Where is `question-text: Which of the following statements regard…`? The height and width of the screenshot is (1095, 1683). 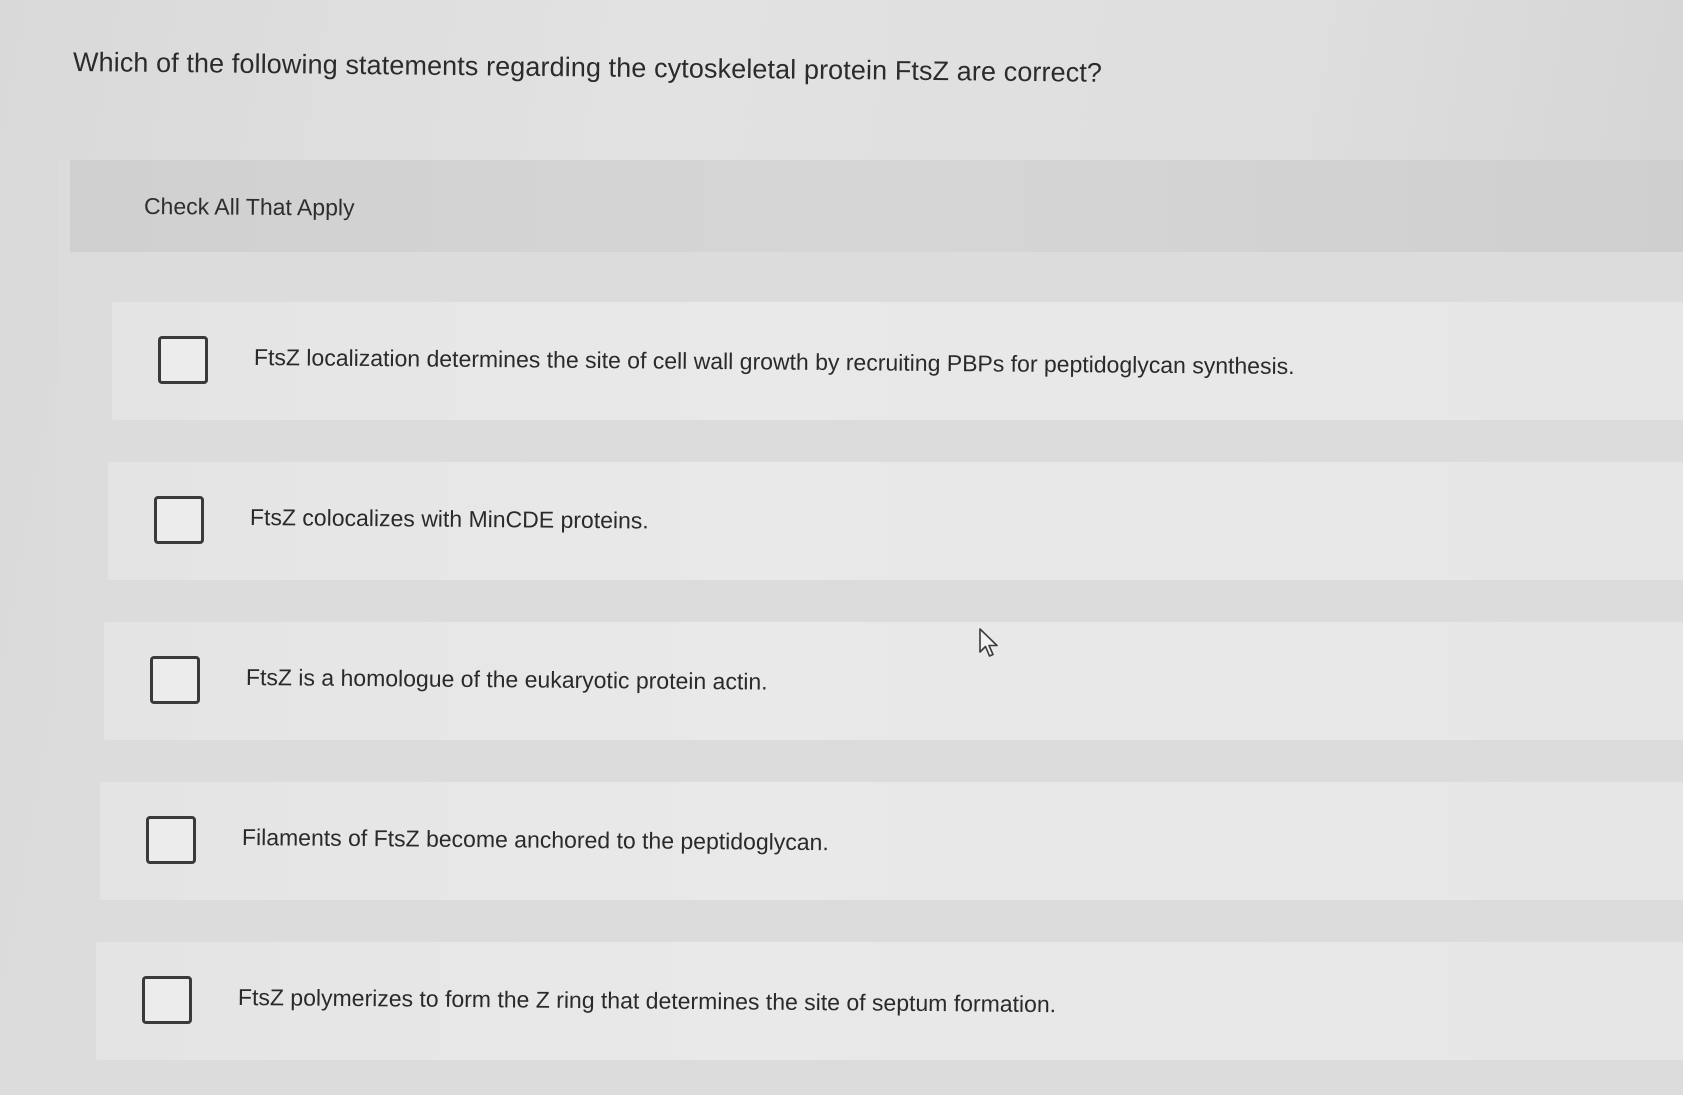
question-text: Which of the following statements regard… is located at coordinates (587, 67).